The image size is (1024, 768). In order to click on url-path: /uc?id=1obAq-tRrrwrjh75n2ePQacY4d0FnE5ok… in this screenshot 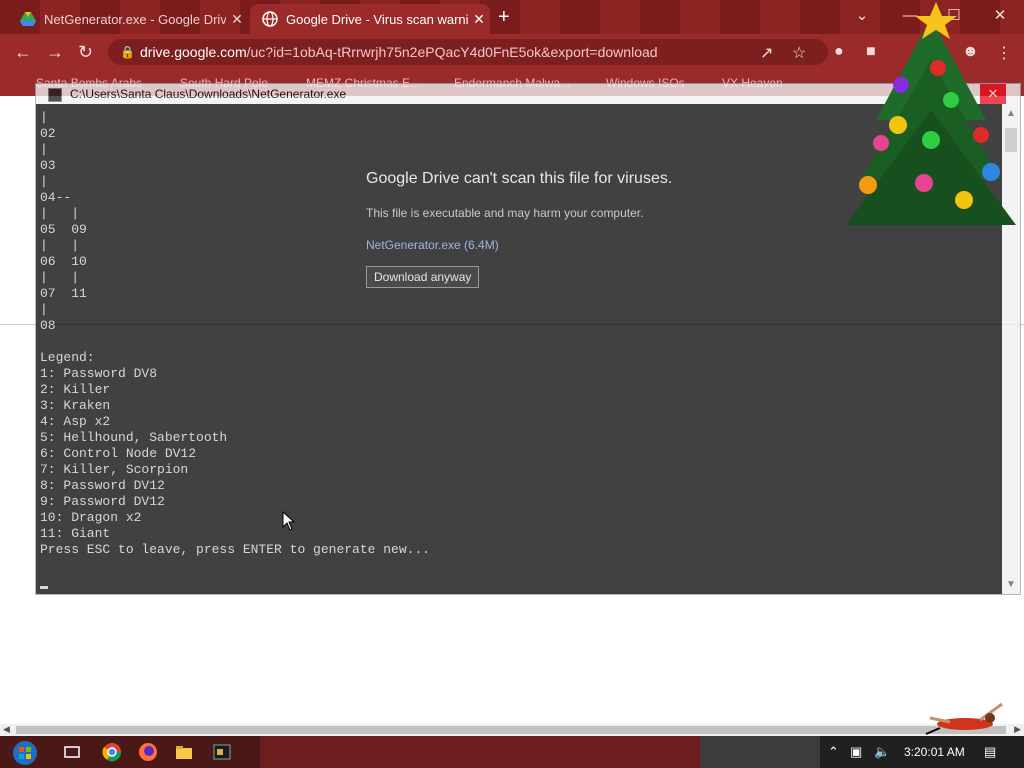, I will do `click(452, 52)`.